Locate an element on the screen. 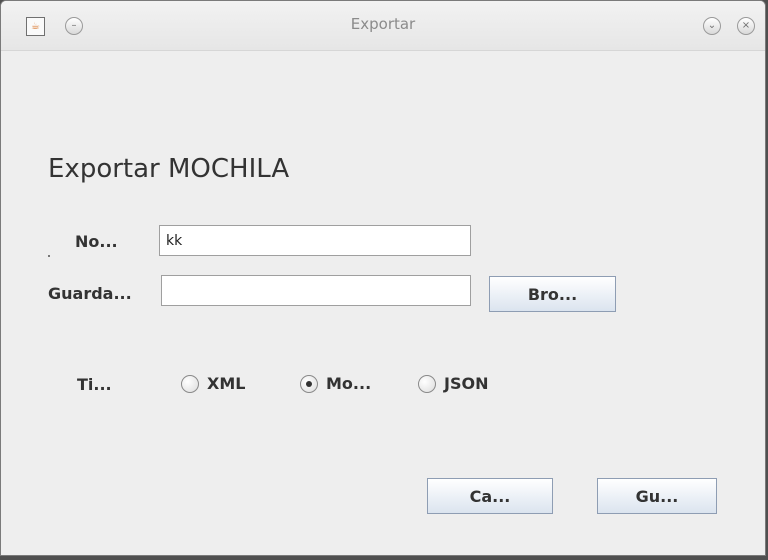 The image size is (768, 560). restore-icon: ⌄ is located at coordinates (712, 26).